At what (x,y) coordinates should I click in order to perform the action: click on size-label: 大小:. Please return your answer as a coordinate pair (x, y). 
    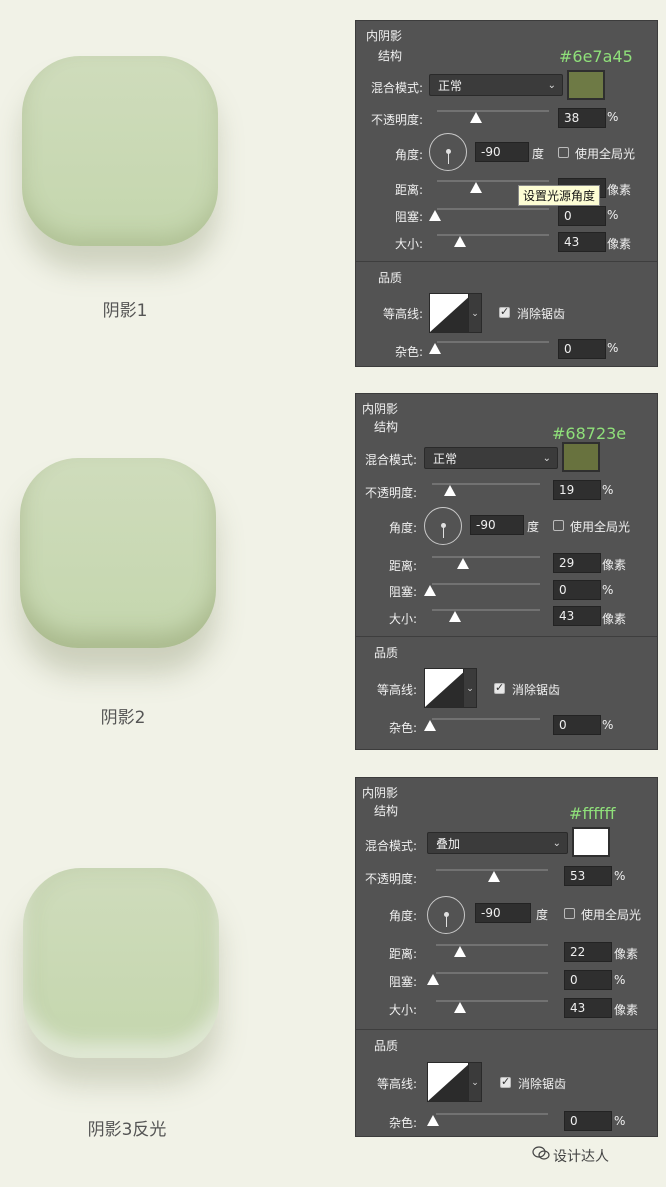
    Looking at the image, I should click on (408, 244).